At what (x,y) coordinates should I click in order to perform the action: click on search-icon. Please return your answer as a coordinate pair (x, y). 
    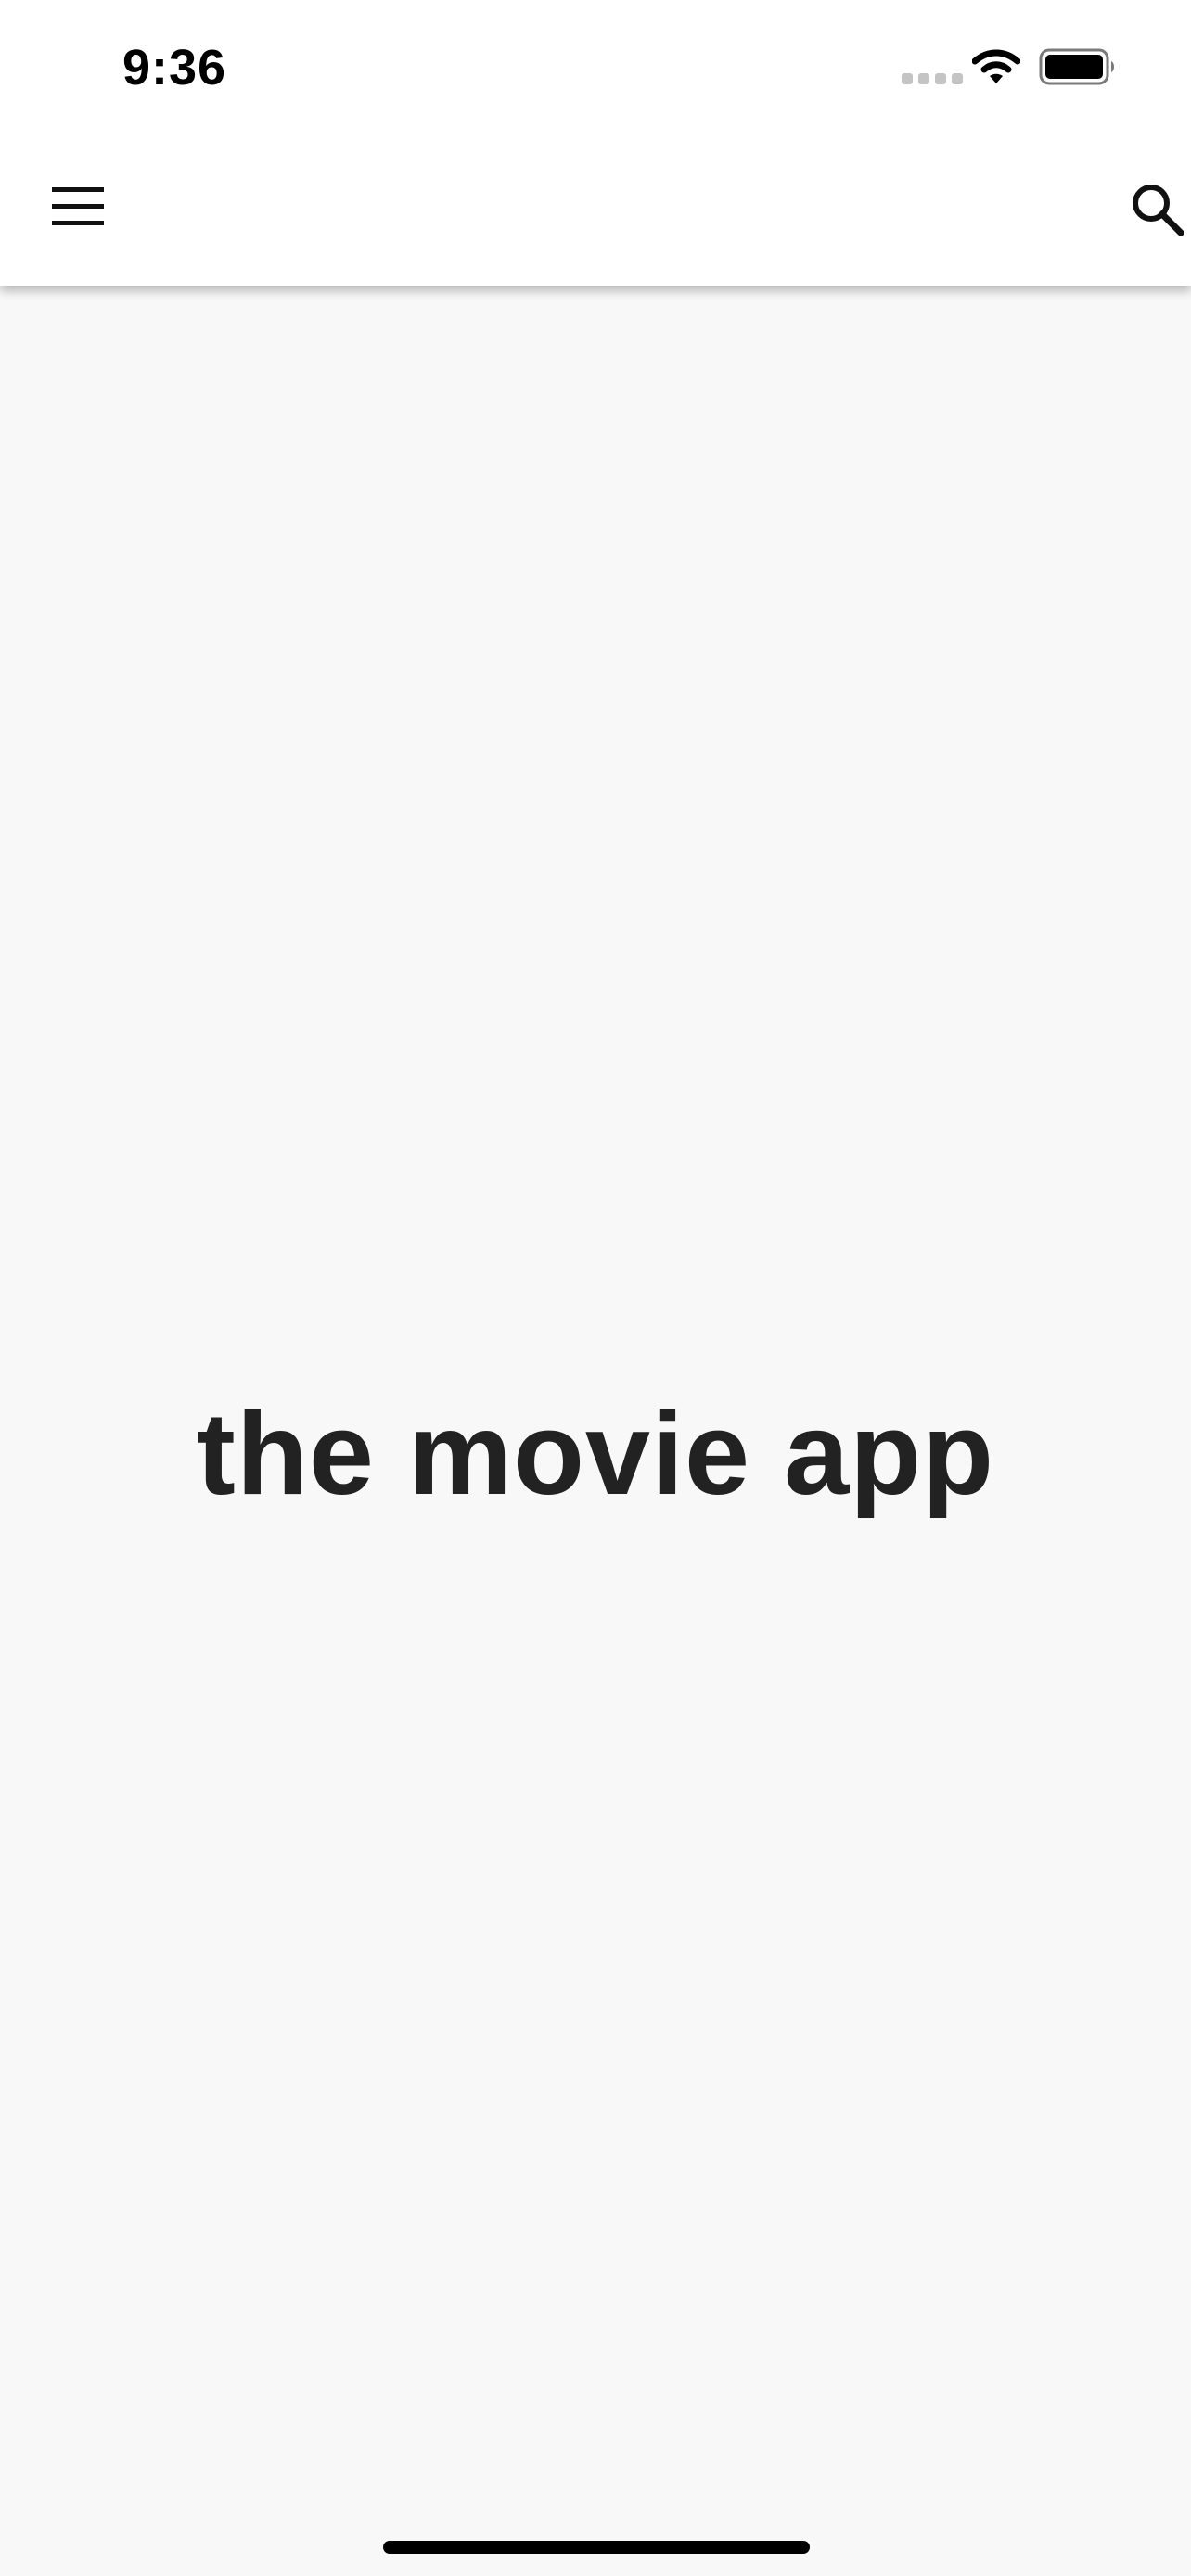
    Looking at the image, I should click on (1157, 209).